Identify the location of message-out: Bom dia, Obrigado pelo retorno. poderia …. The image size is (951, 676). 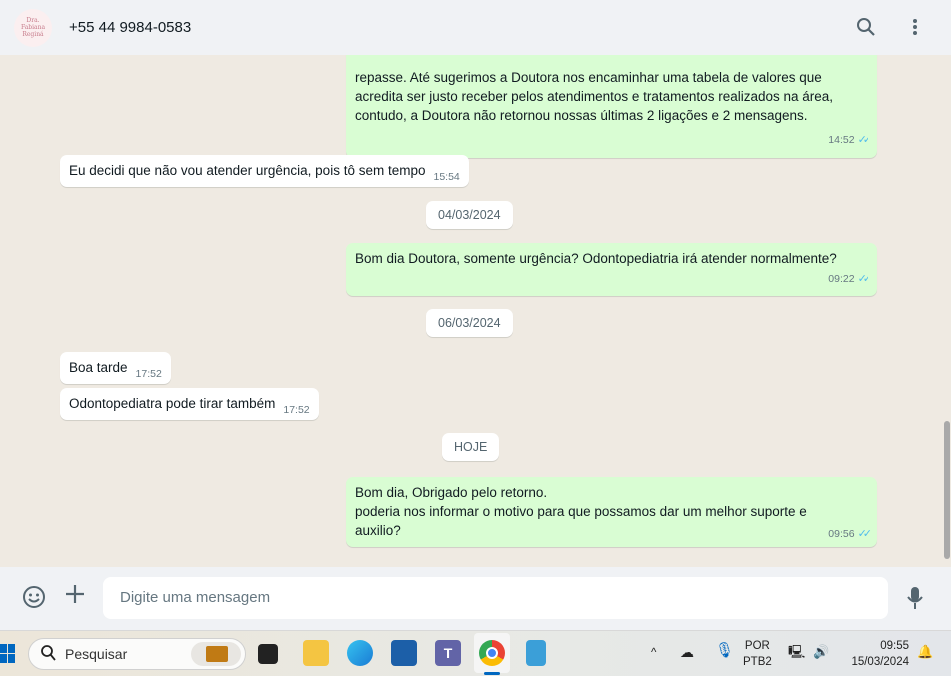
(611, 512).